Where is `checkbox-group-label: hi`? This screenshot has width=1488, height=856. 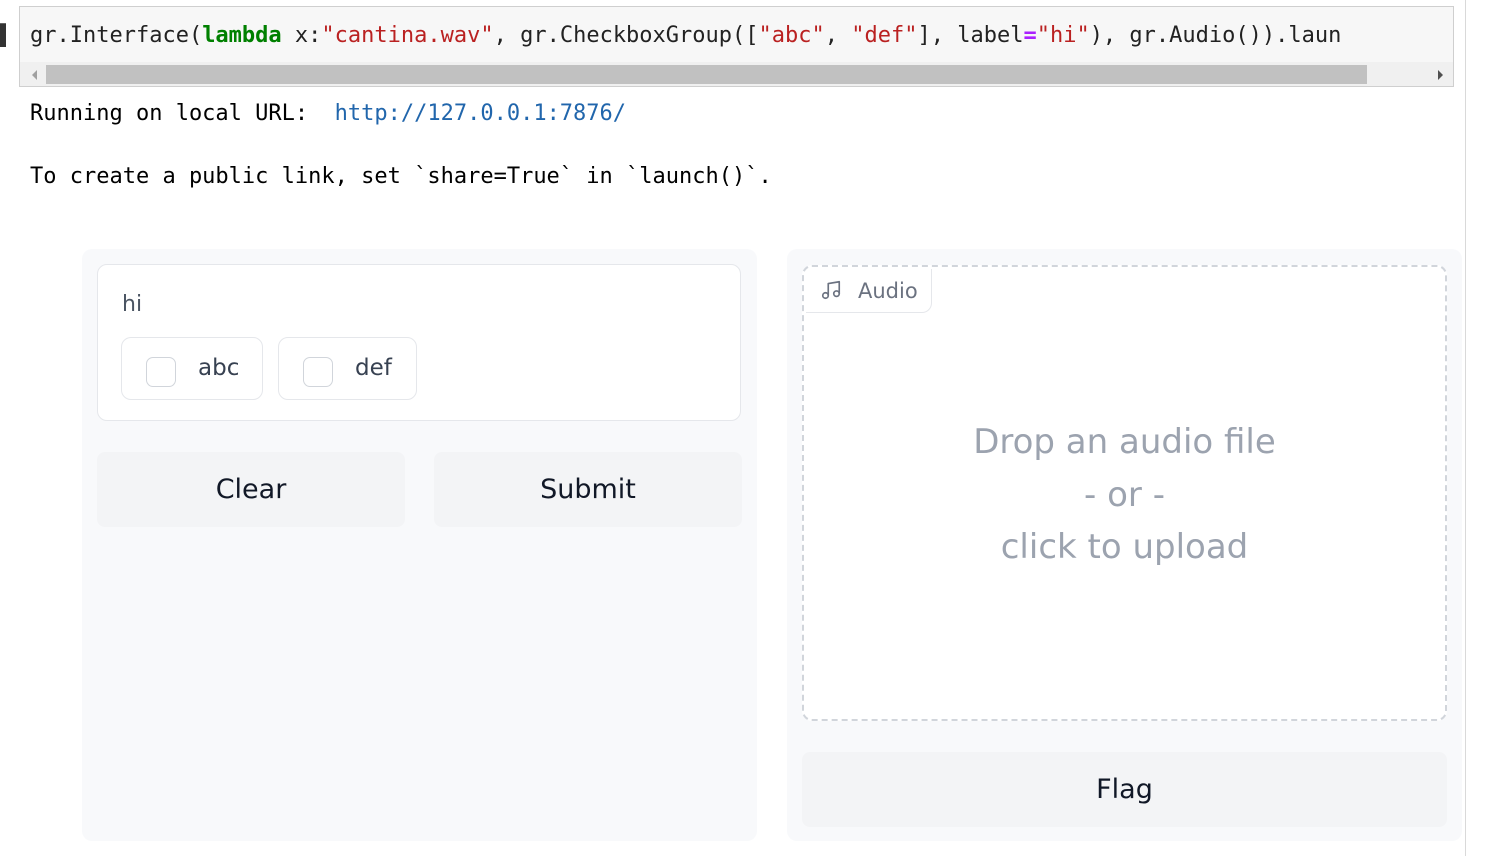 checkbox-group-label: hi is located at coordinates (132, 304).